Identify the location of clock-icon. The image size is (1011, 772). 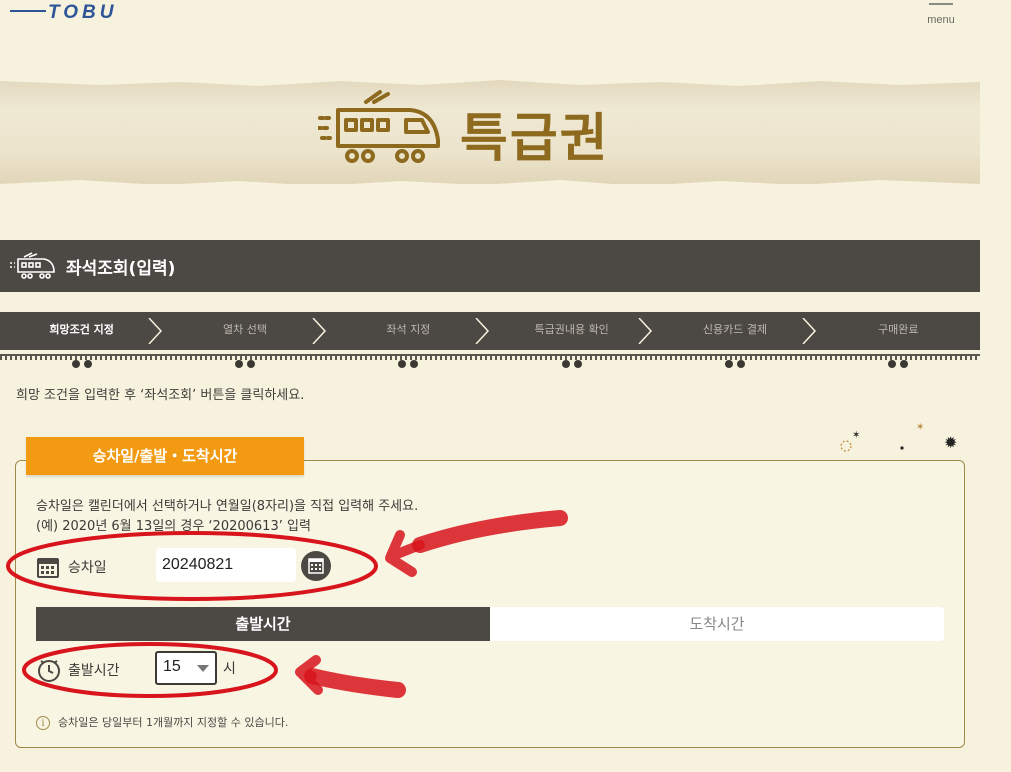
(49, 671).